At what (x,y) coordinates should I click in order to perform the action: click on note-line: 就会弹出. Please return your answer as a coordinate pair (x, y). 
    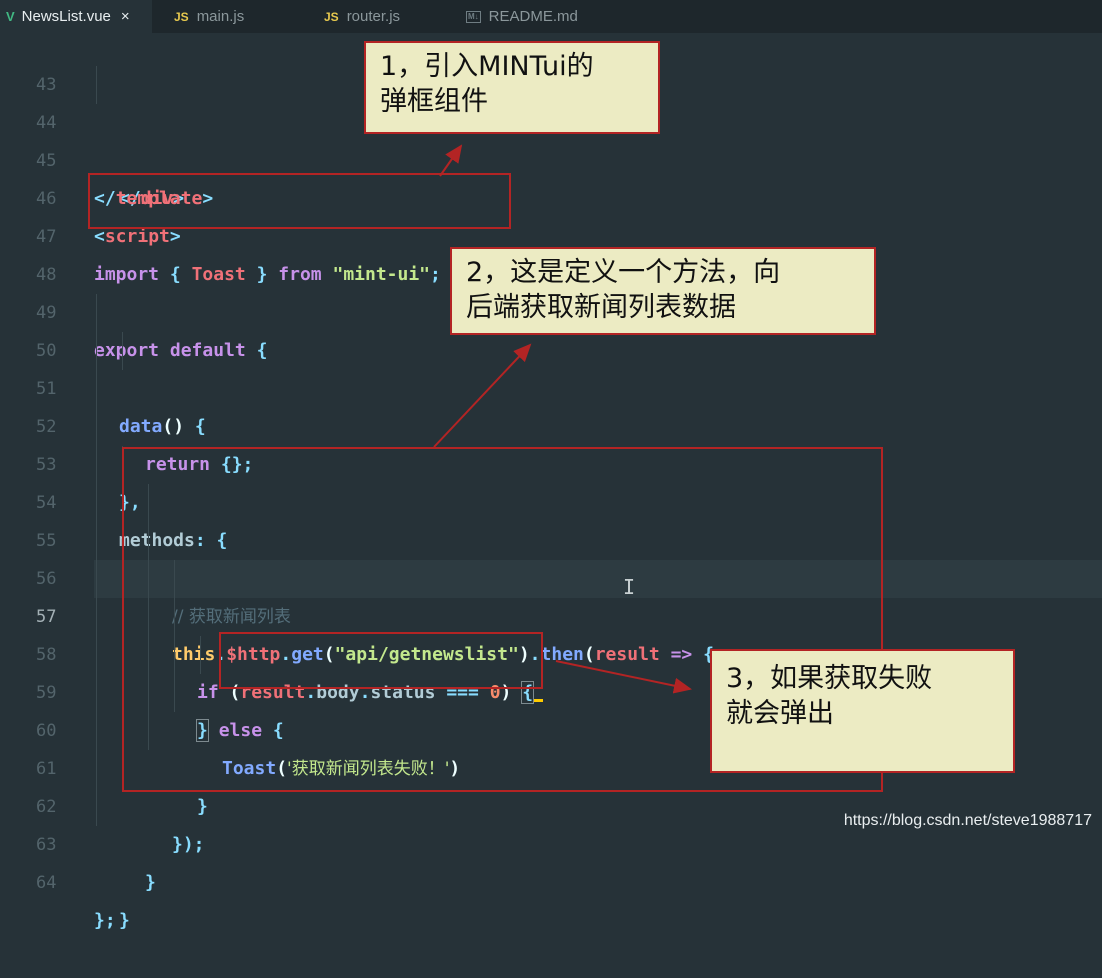
    Looking at the image, I should click on (780, 713).